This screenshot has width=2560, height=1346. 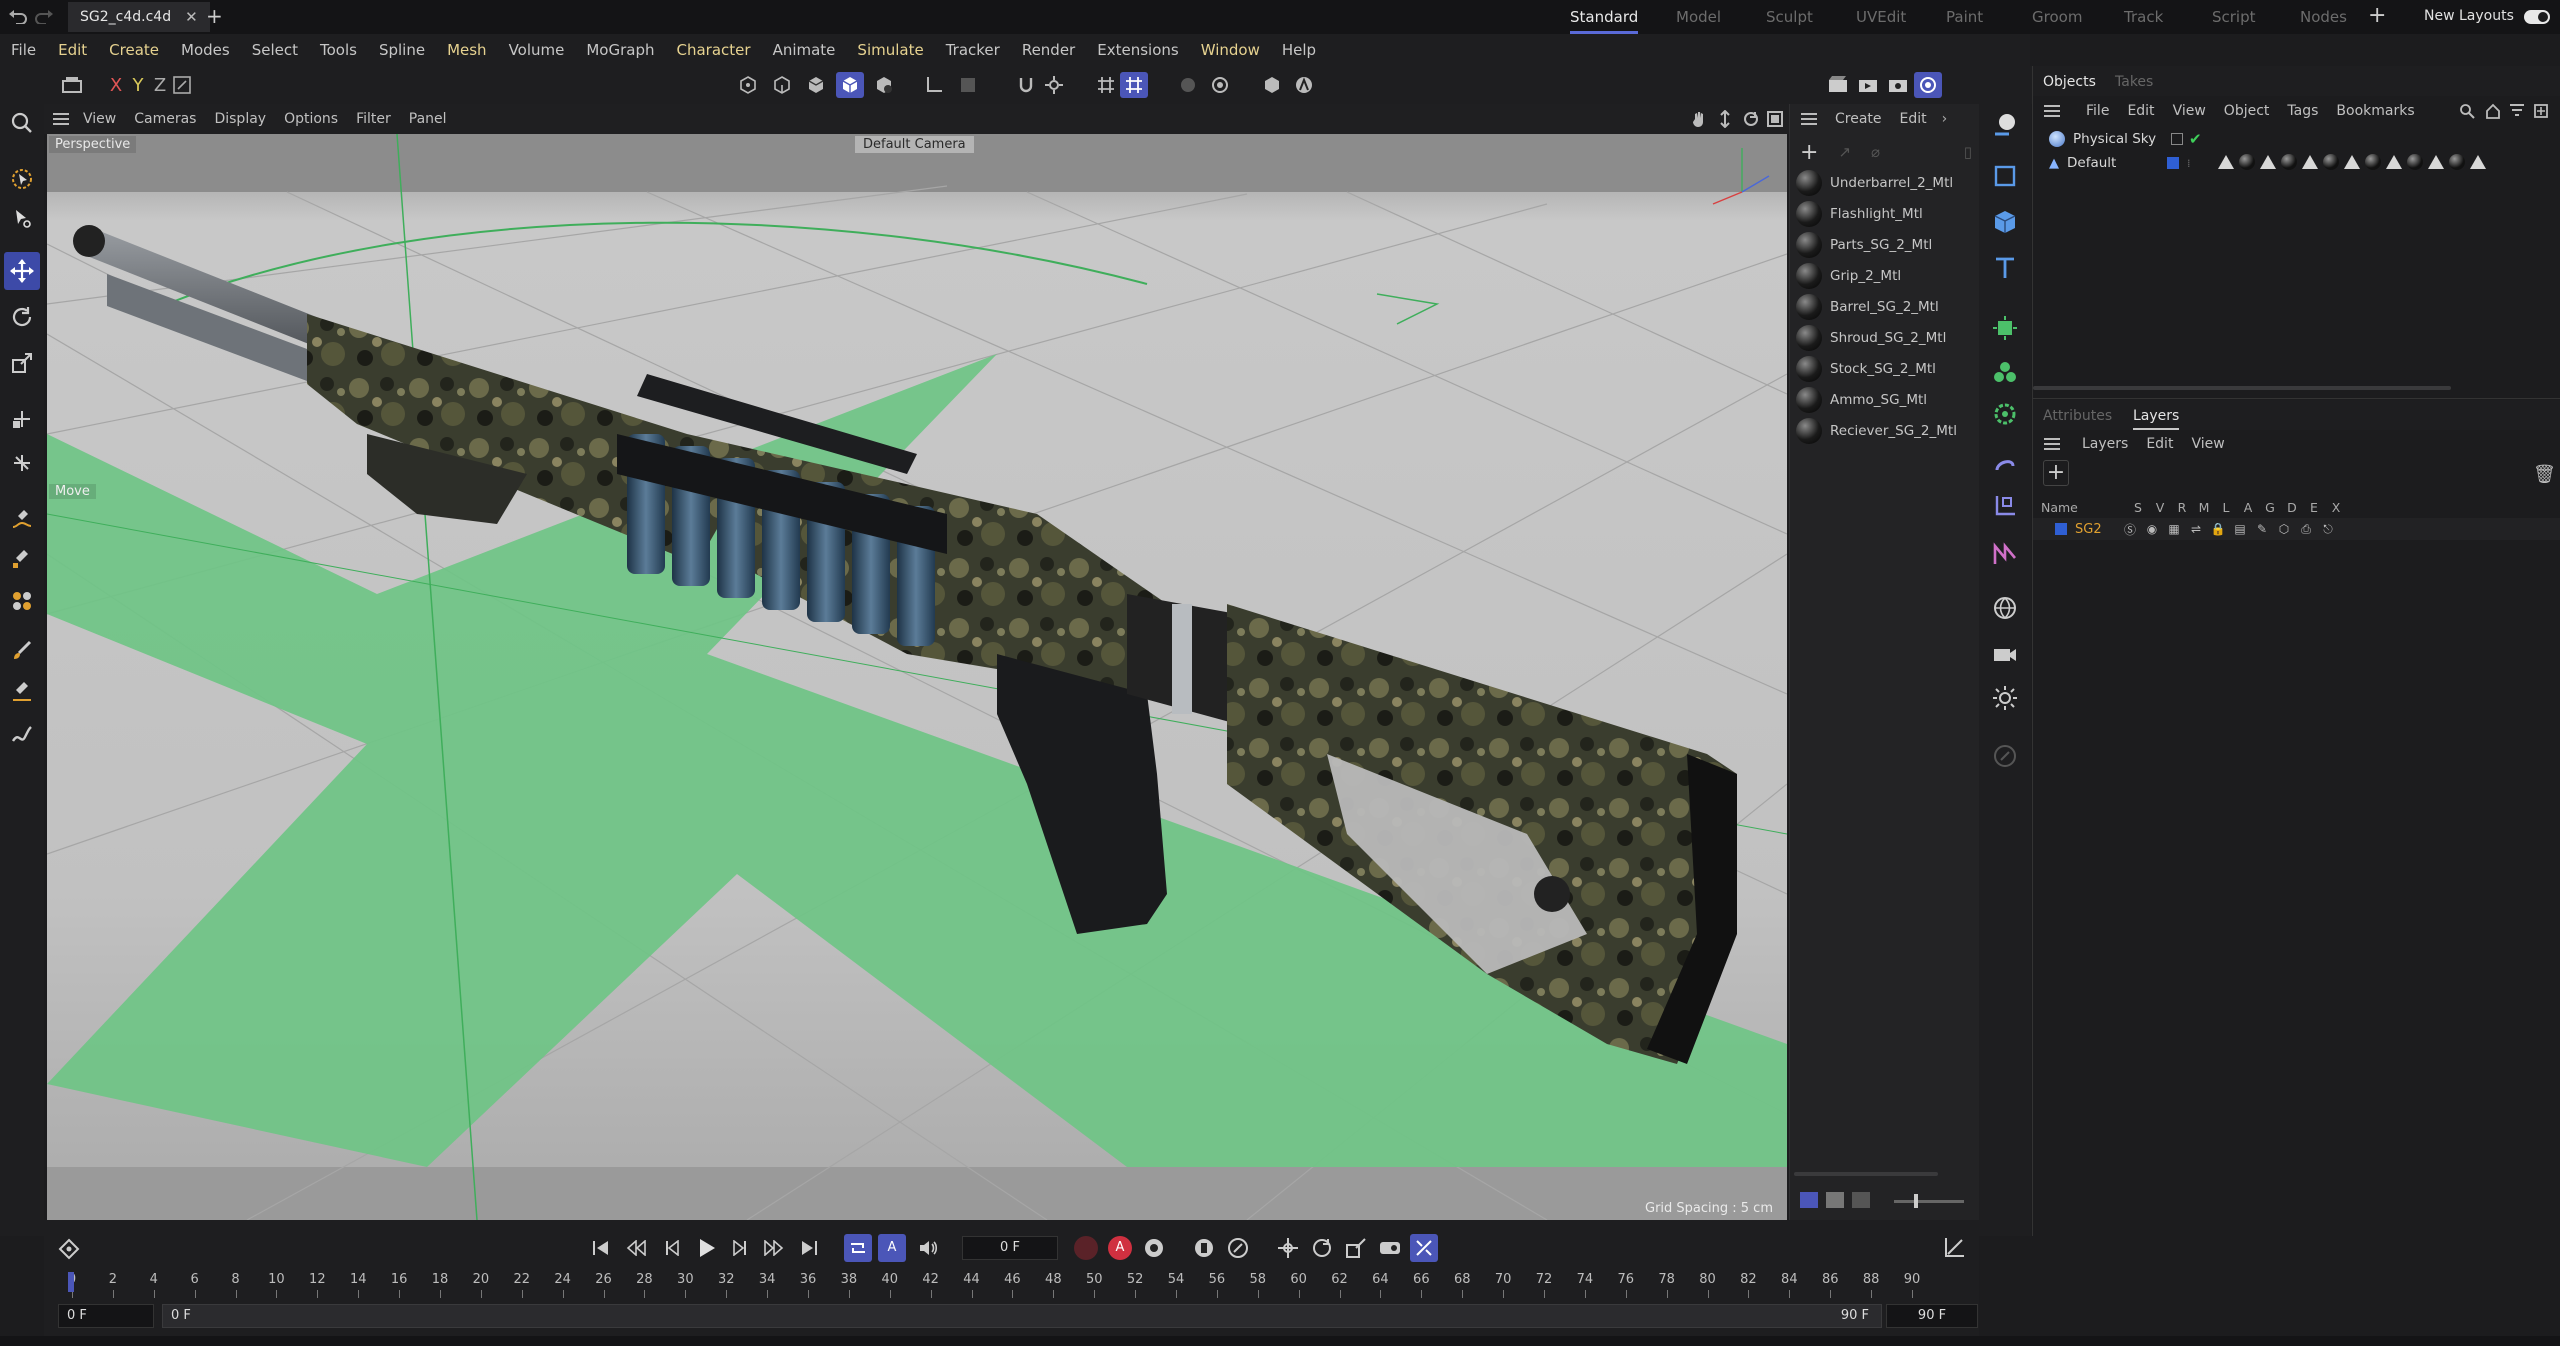 I want to click on material-tag-icon: ⌀, so click(x=1875, y=152).